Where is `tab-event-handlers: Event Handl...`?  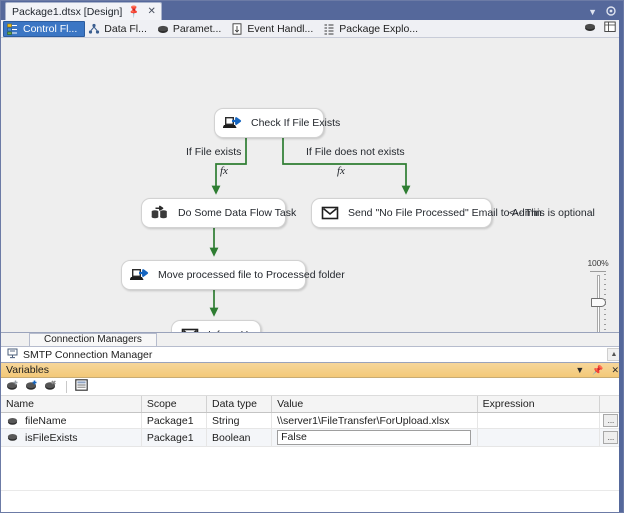
tab-event-handlers: Event Handl... is located at coordinates (274, 29).